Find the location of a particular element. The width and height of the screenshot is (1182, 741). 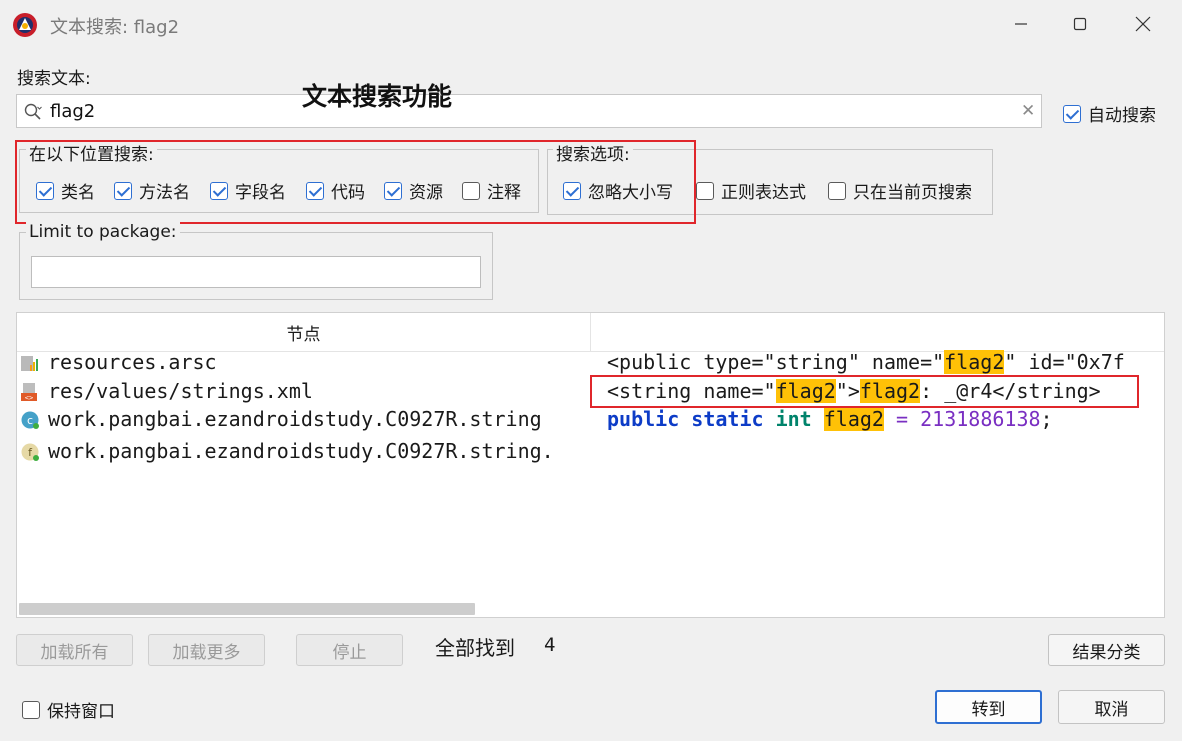

class-icon: c is located at coordinates (30, 420).